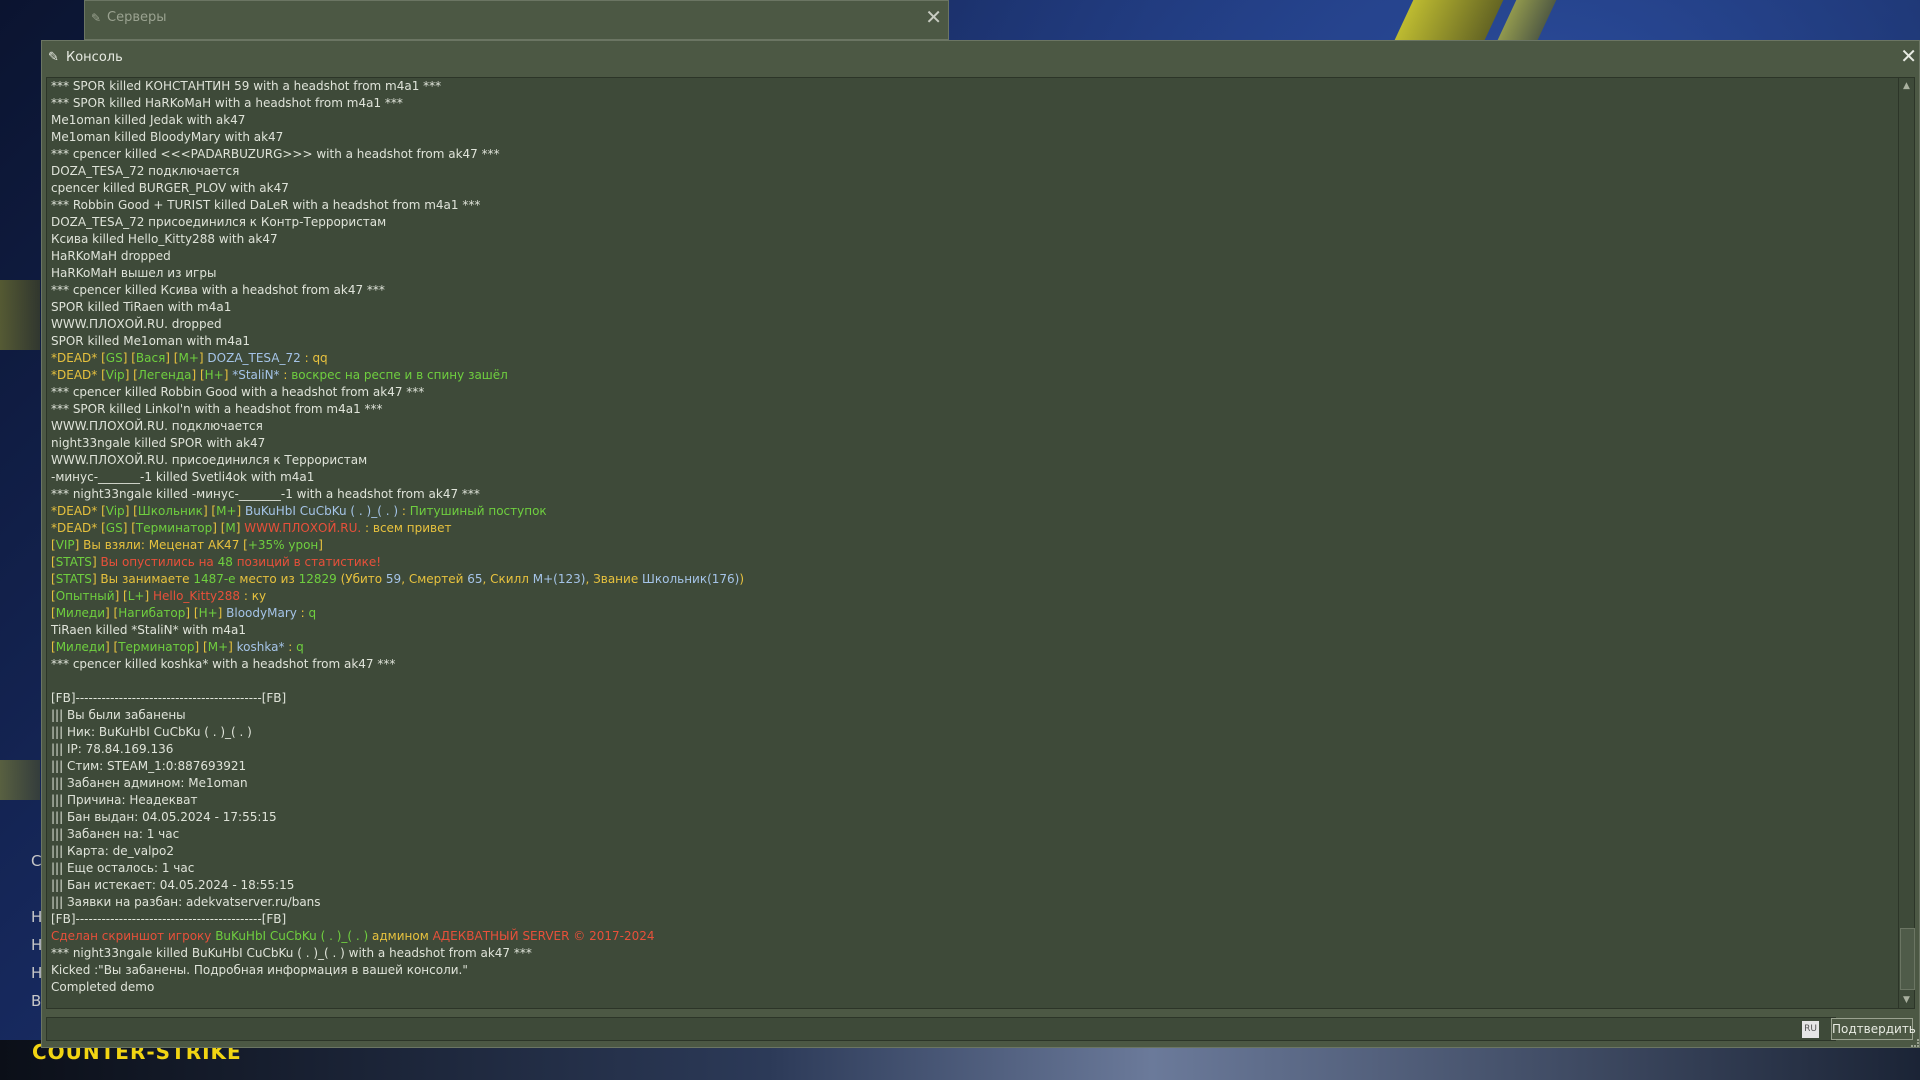  I want to click on console-line-segment: cpencer killed BURGER_PLOV with ak47, so click(170, 188).